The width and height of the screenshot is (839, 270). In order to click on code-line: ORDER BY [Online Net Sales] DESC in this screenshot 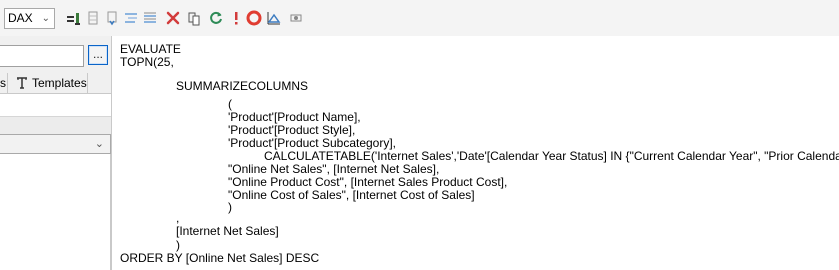, I will do `click(220, 258)`.